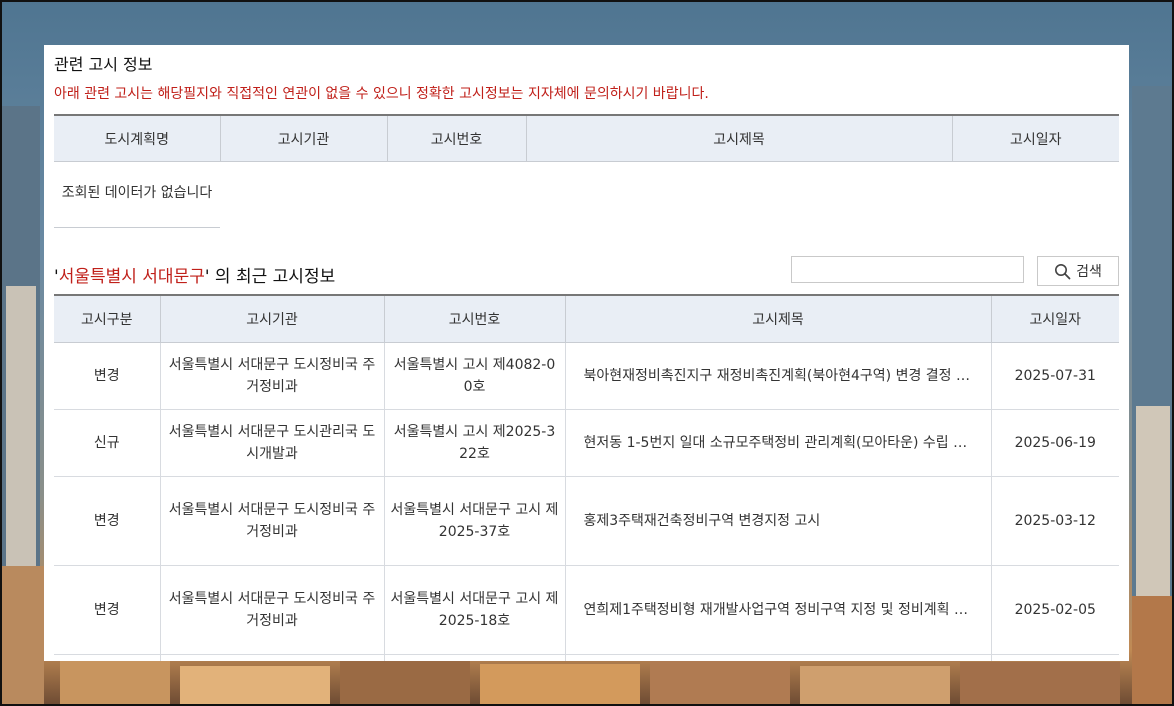  I want to click on cell-date: 2025-07-31, so click(1055, 376).